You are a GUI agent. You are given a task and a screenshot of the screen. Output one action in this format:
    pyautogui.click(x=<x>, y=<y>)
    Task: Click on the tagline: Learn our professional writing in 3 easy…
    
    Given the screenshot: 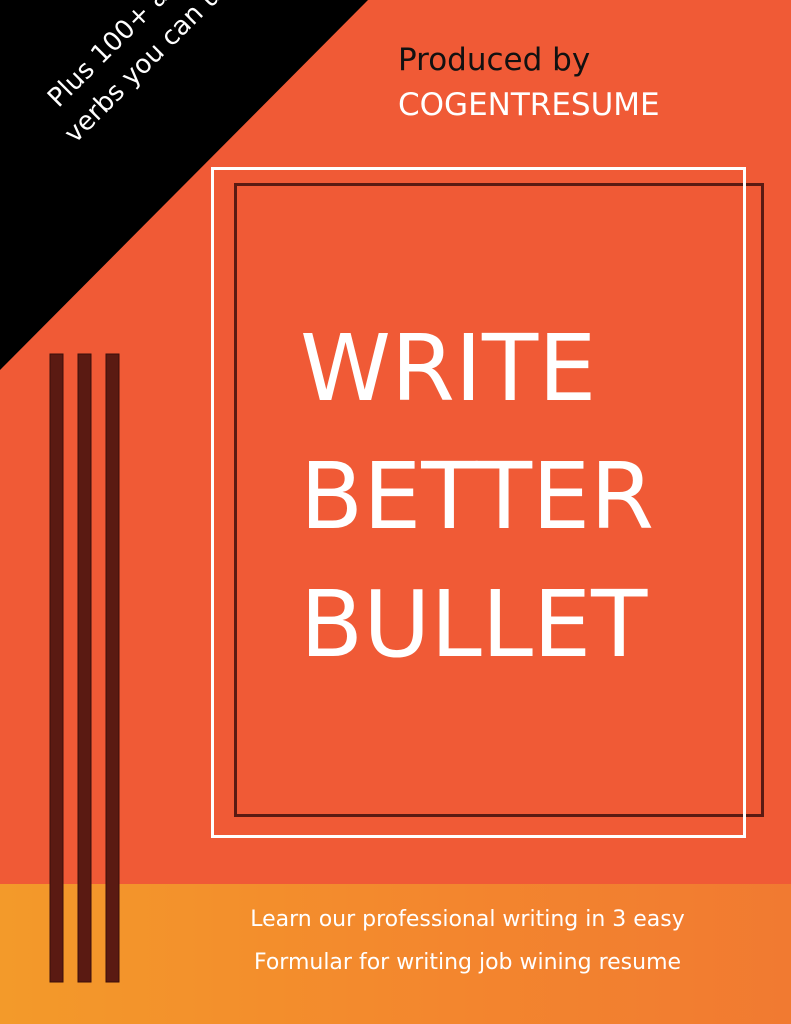 What is the action you would take?
    pyautogui.click(x=467, y=941)
    